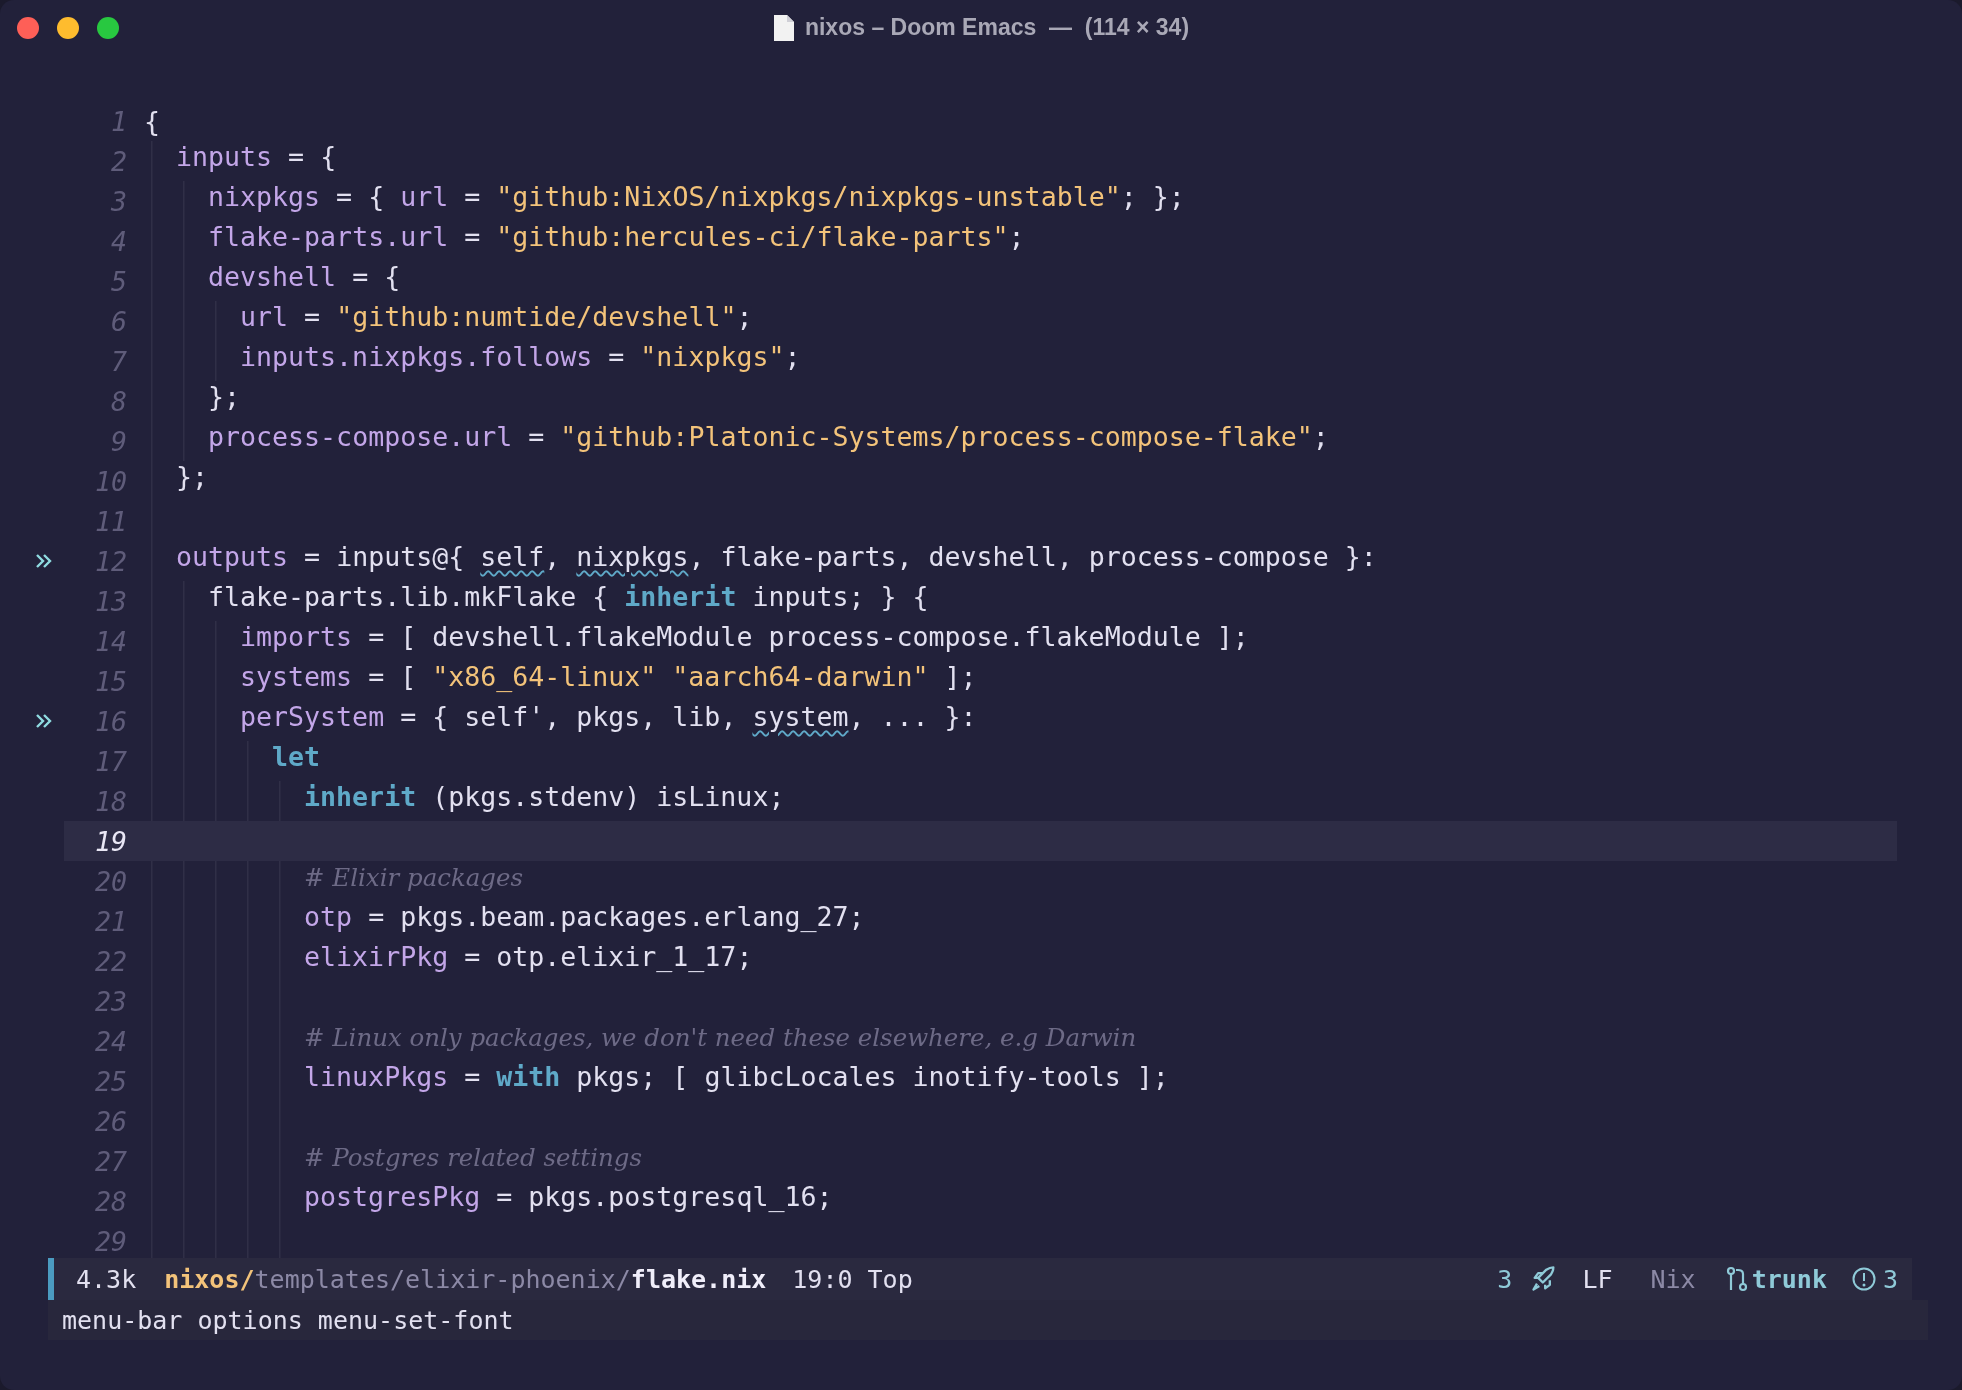 This screenshot has width=1962, height=1390. What do you see at coordinates (736, 1077) in the screenshot?
I see `code-line: linuxPkgs = with pkgs; [ glibcLocales inotify-tools ];` at bounding box center [736, 1077].